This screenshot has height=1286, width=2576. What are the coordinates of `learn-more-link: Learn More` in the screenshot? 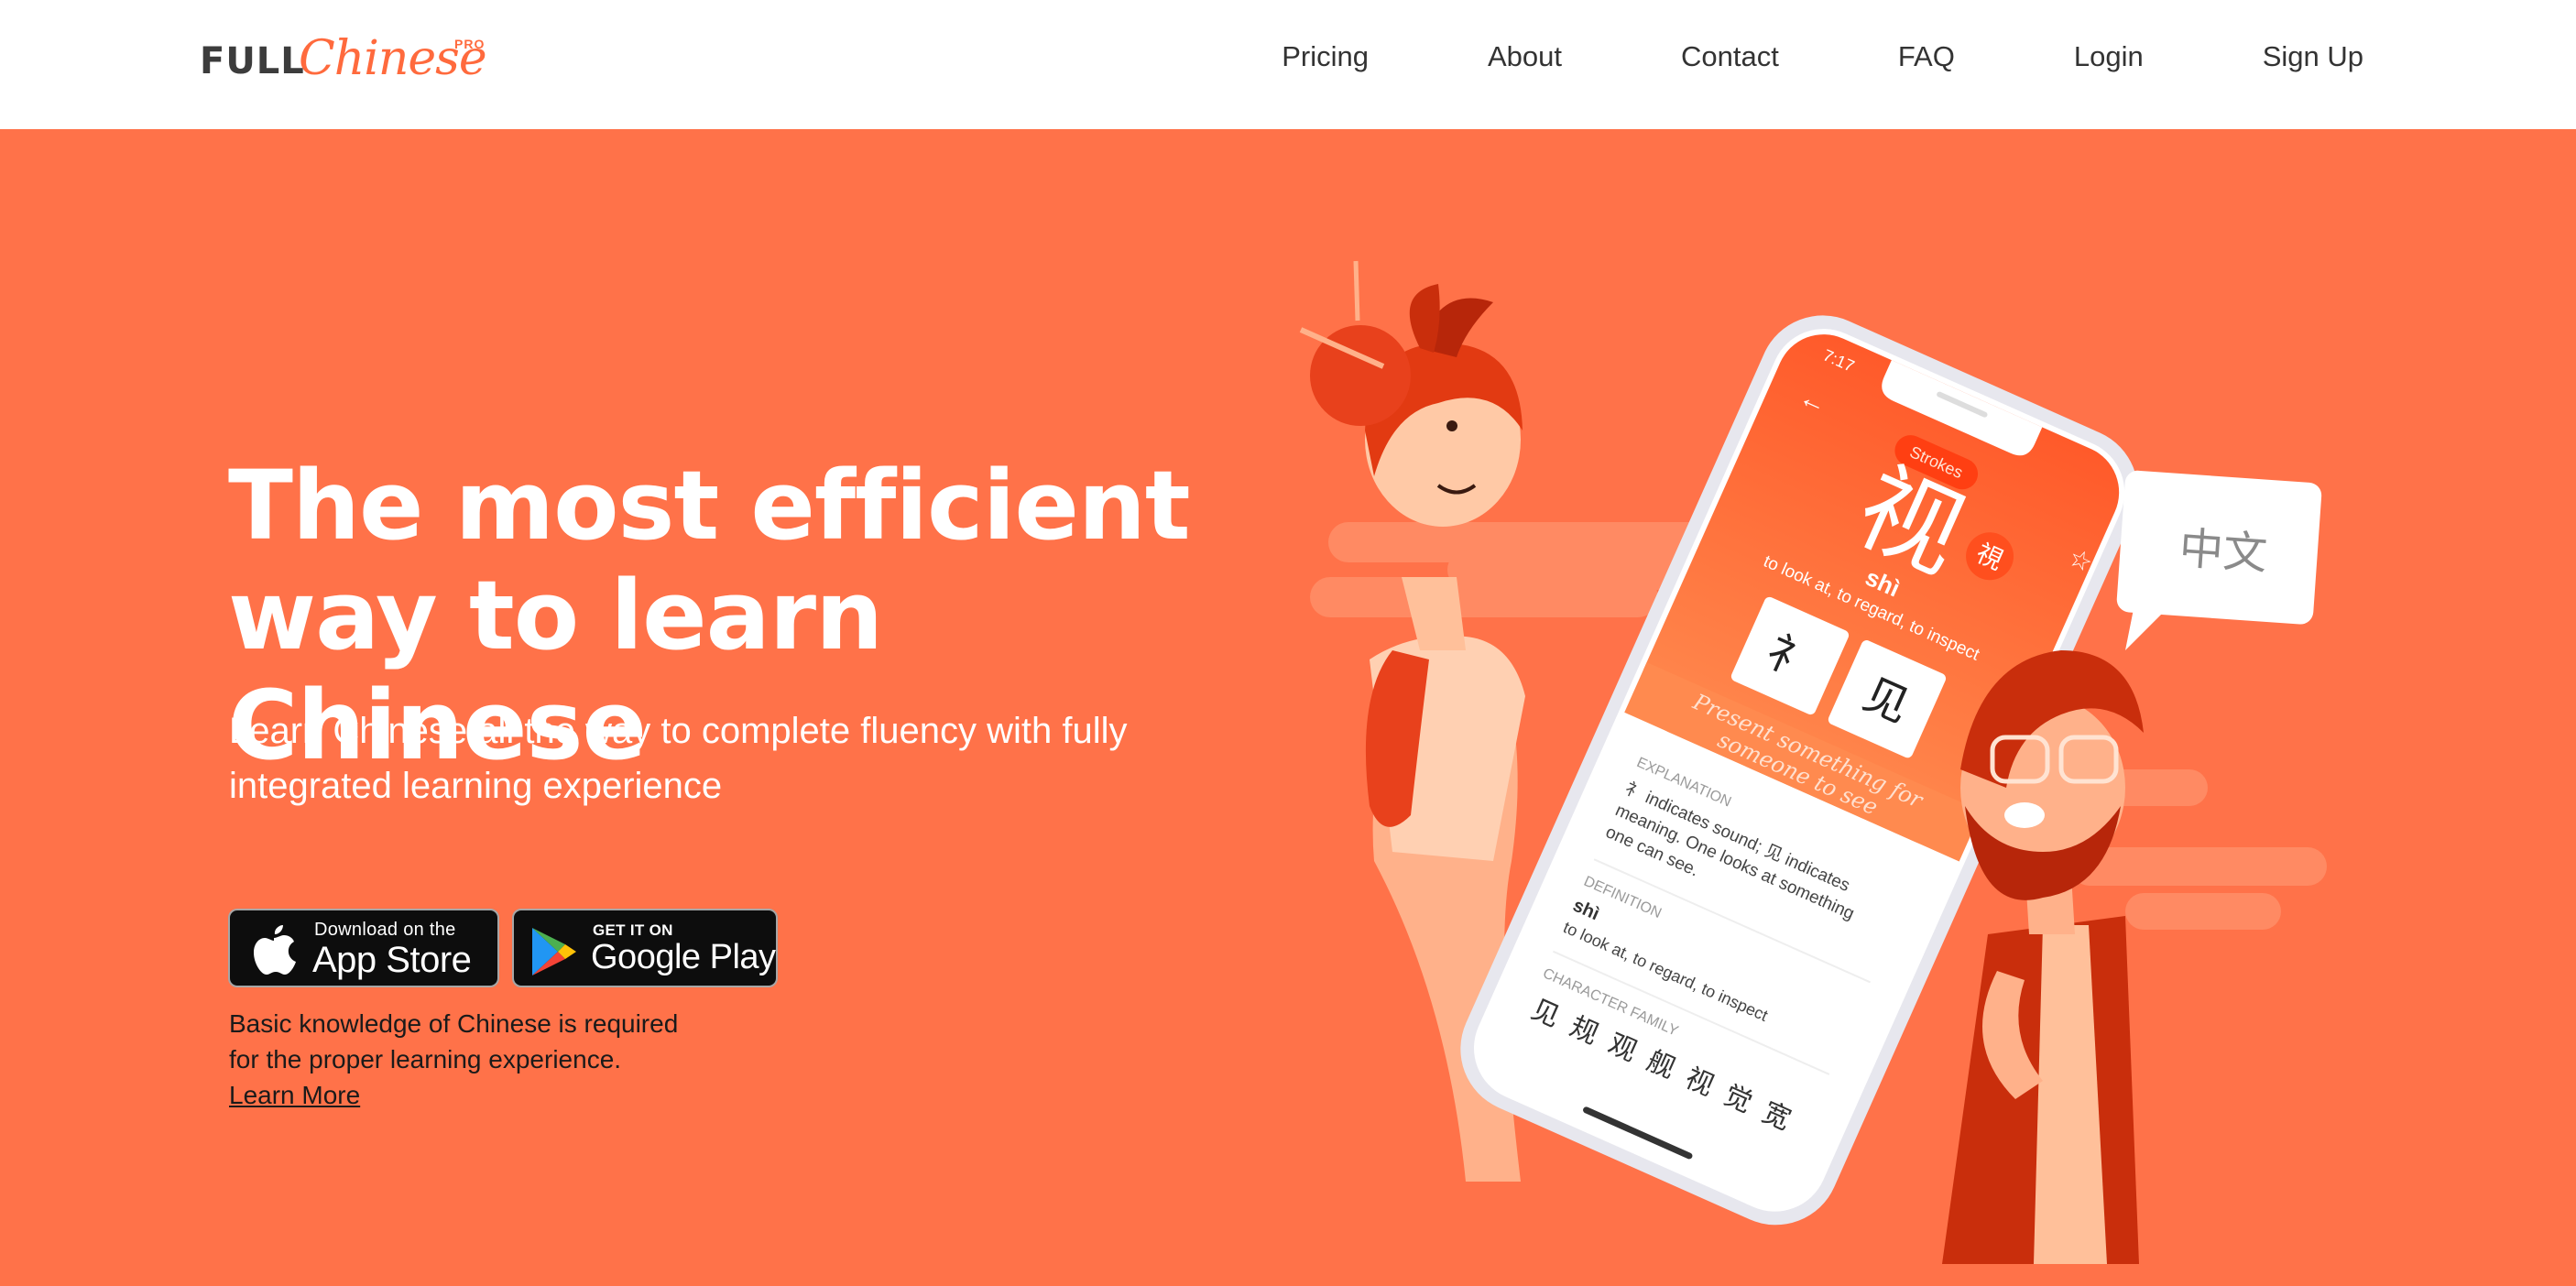 It's located at (295, 1095).